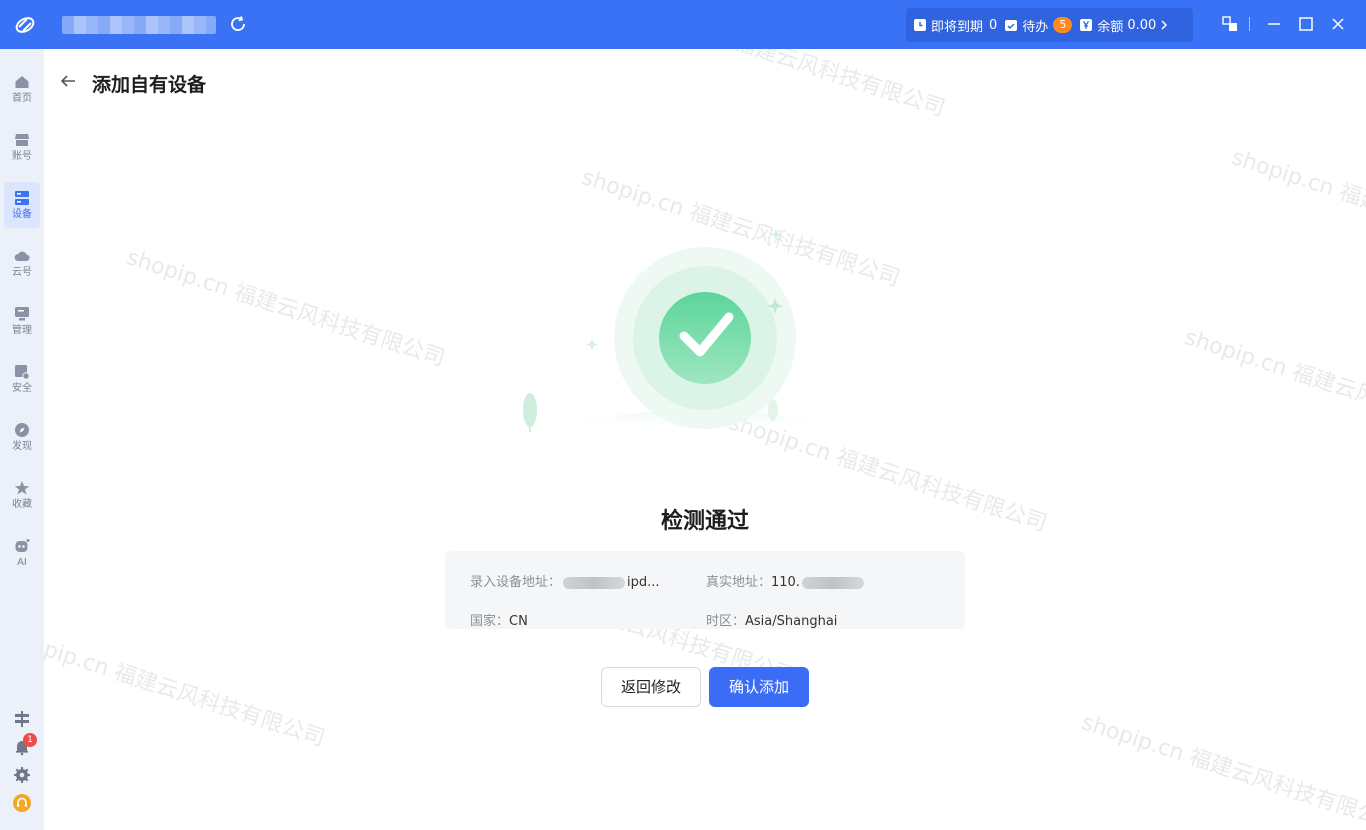  Describe the element at coordinates (68, 81) in the screenshot. I see `back-arrow-icon` at that location.